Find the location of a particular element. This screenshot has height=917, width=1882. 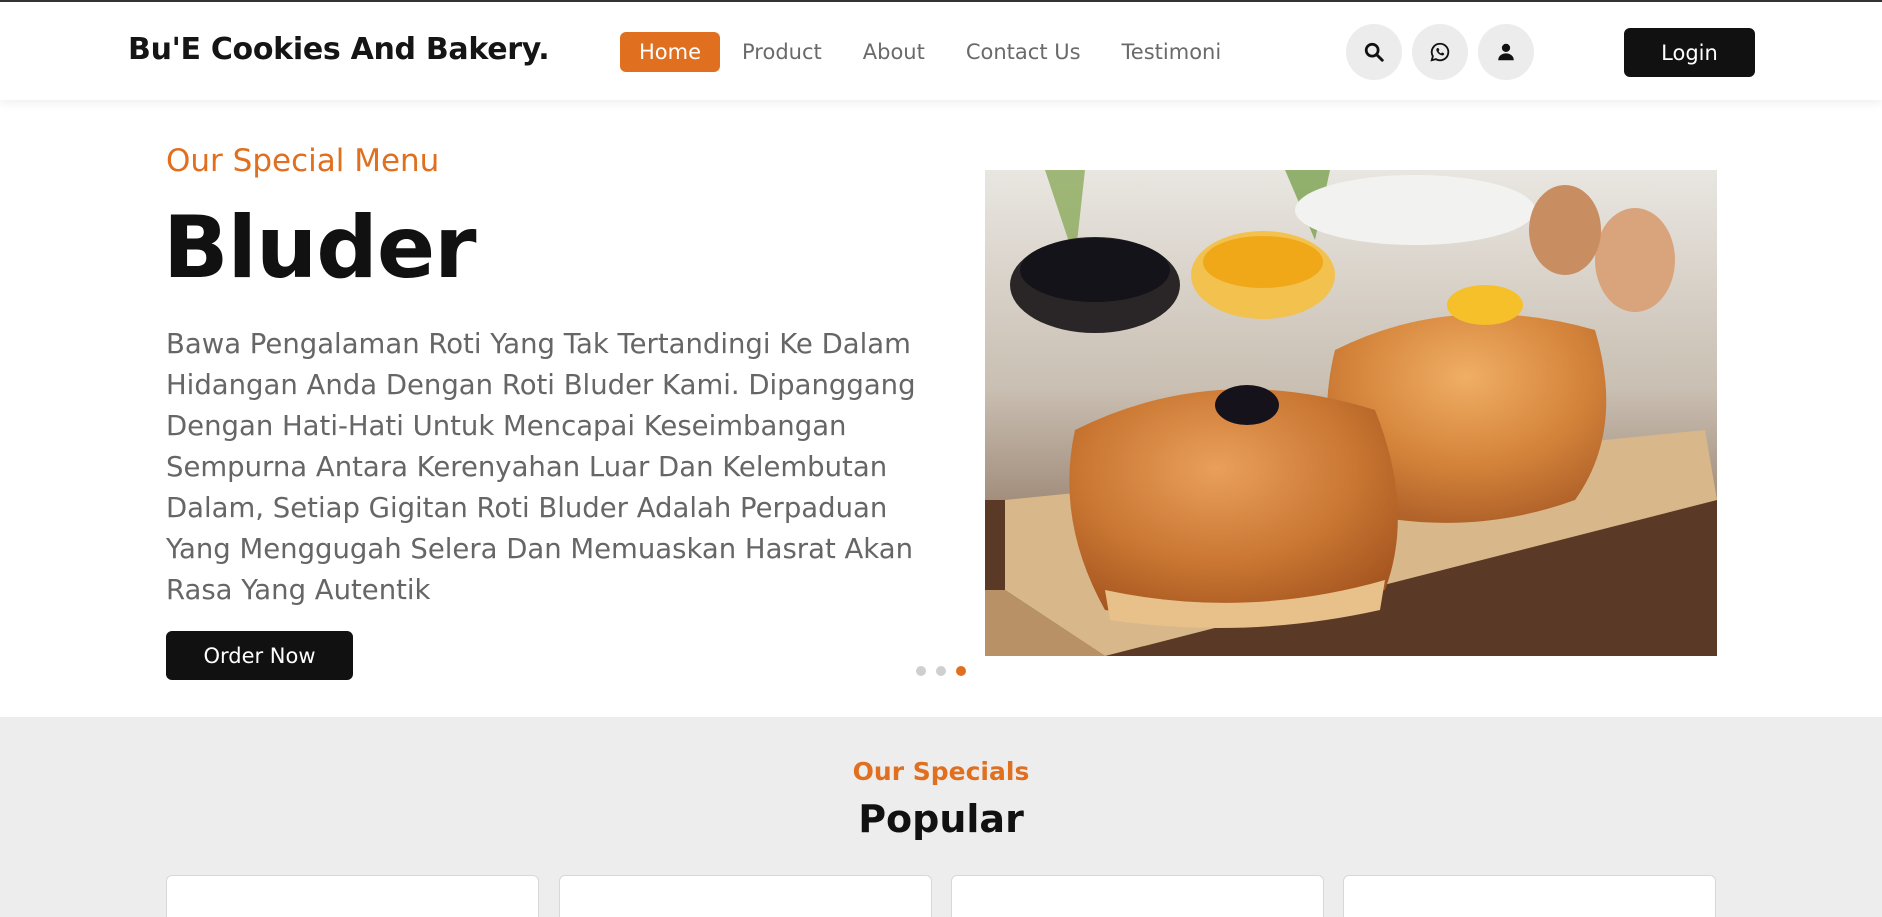

user-icon is located at coordinates (1506, 52).